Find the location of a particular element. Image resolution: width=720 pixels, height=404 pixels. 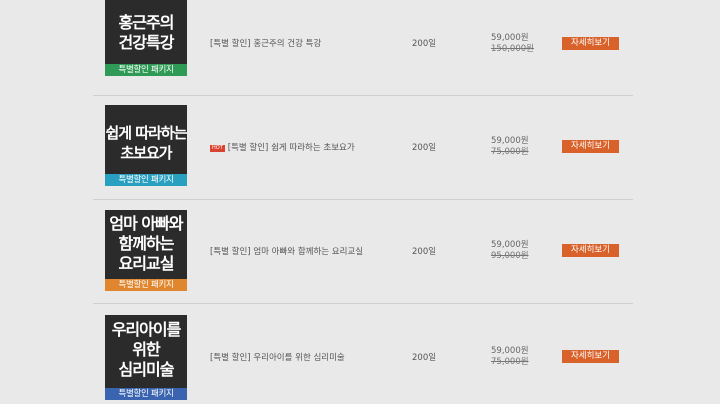

course-thumbnail: 우리아이를 위한 심리미술 특별할인 패키지 is located at coordinates (146, 357).